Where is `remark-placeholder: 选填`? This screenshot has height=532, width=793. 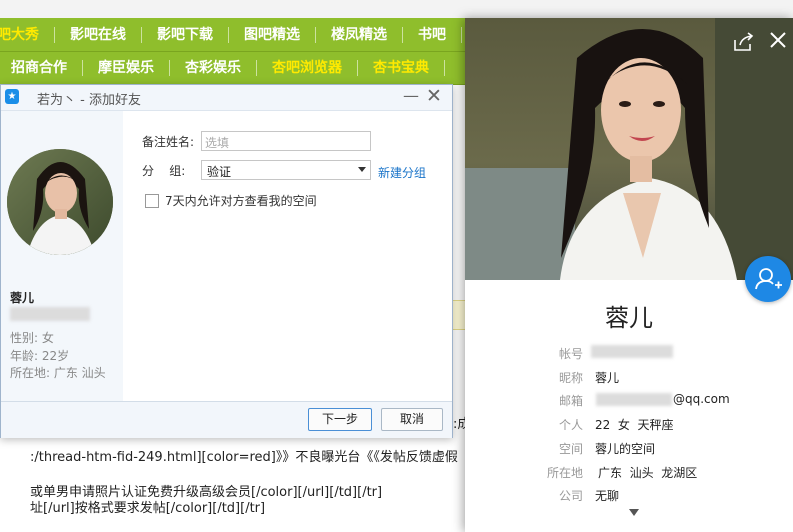 remark-placeholder: 选填 is located at coordinates (217, 143).